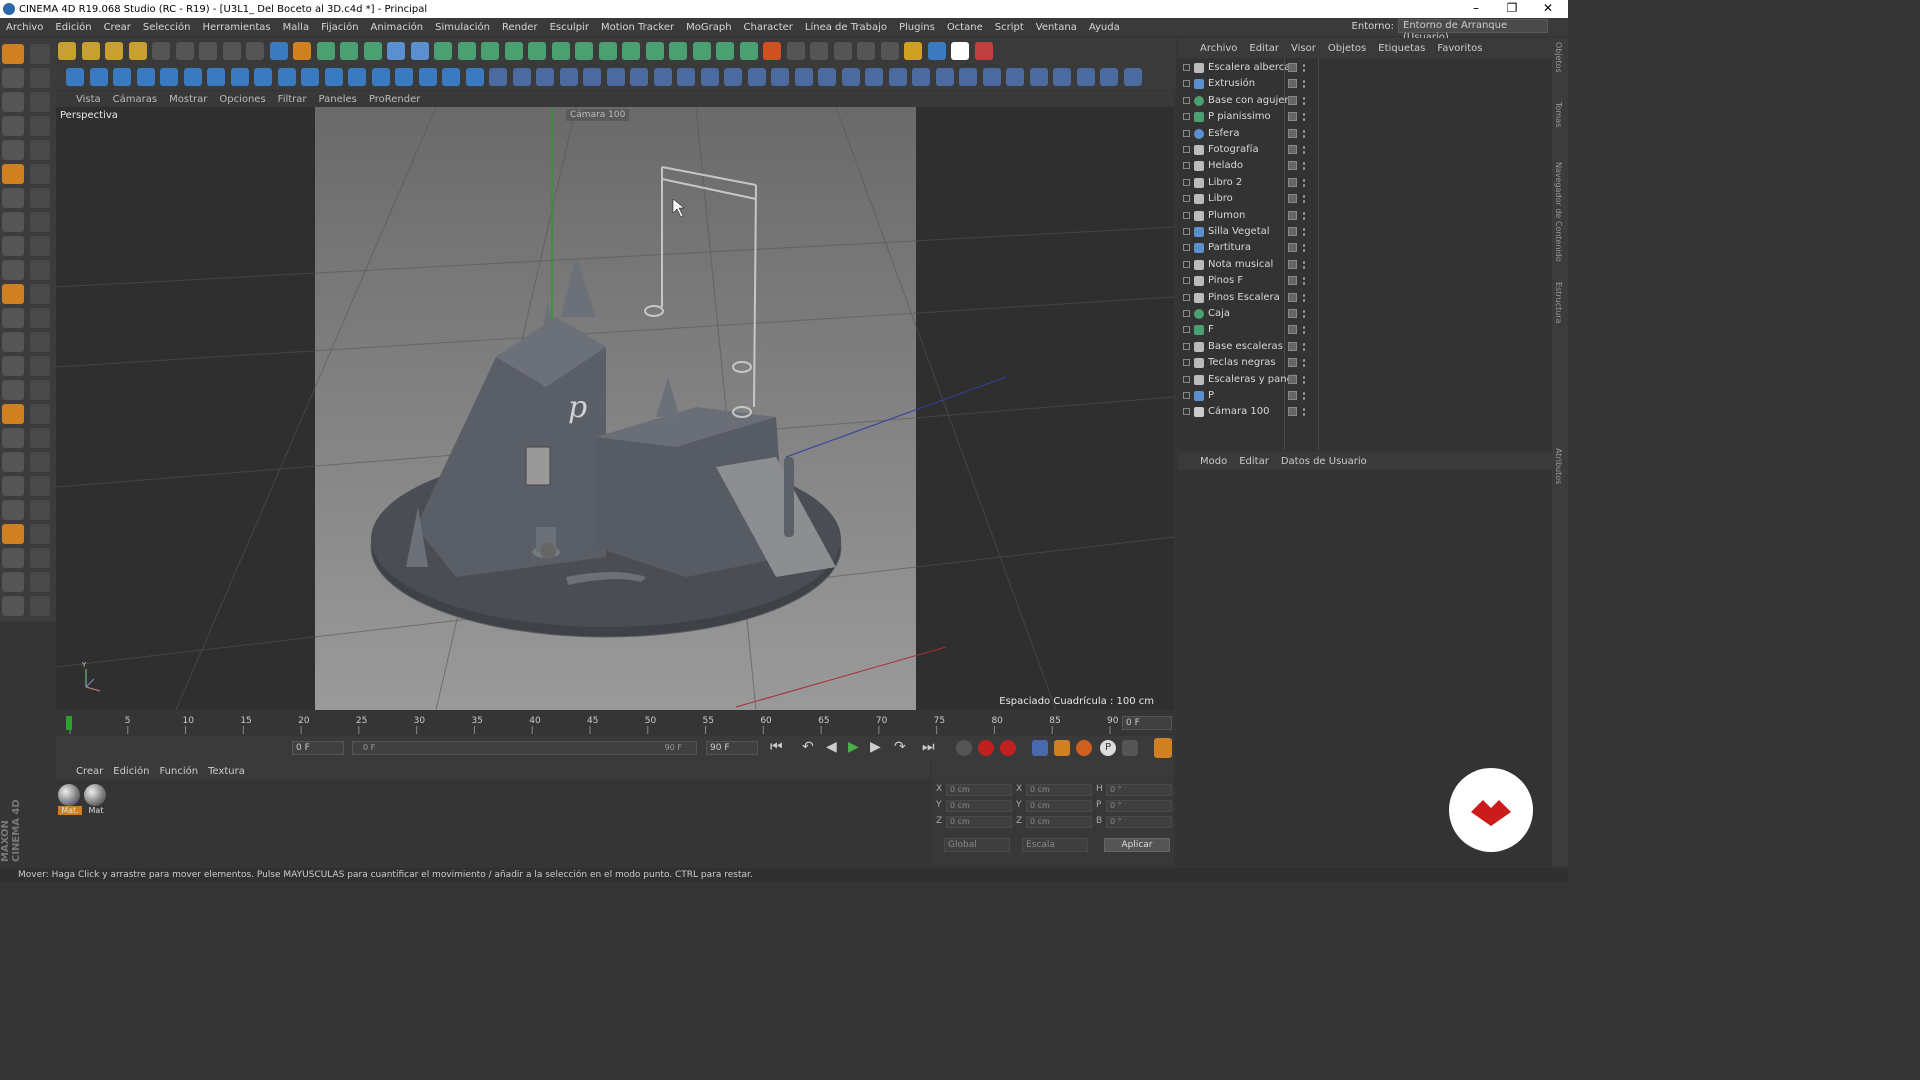 This screenshot has height=1080, width=1920. I want to click on viewport-menu-item-4: Filtrar, so click(292, 99).